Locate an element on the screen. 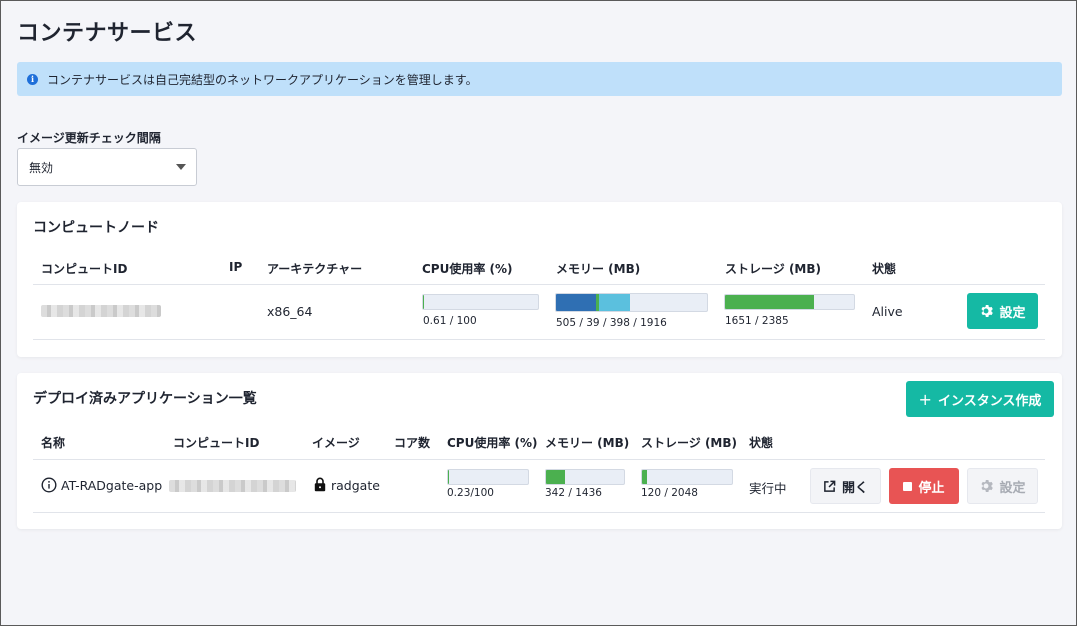 The height and width of the screenshot is (626, 1077). app-image: radgate is located at coordinates (355, 485).